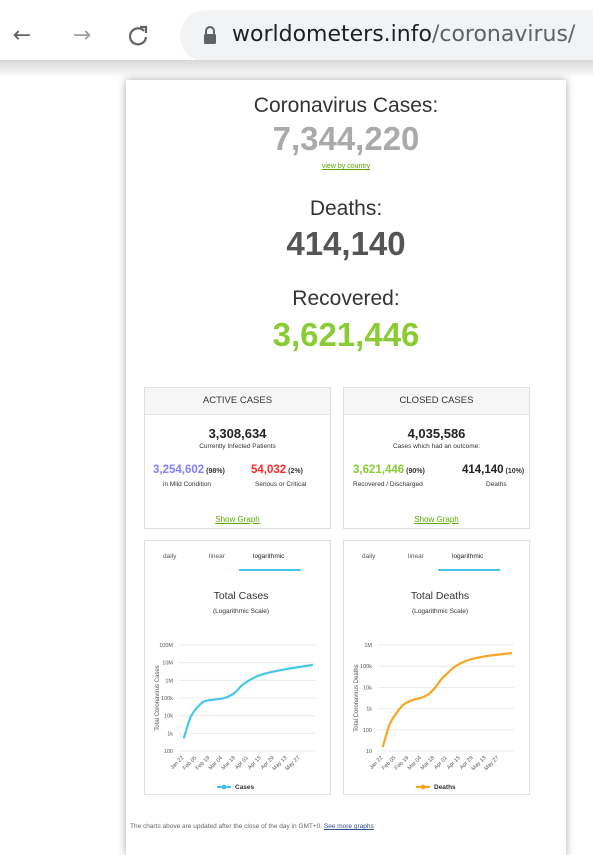 The height and width of the screenshot is (855, 593). Describe the element at coordinates (237, 401) in the screenshot. I see `active-cases-title: ACTIVE CASES` at that location.